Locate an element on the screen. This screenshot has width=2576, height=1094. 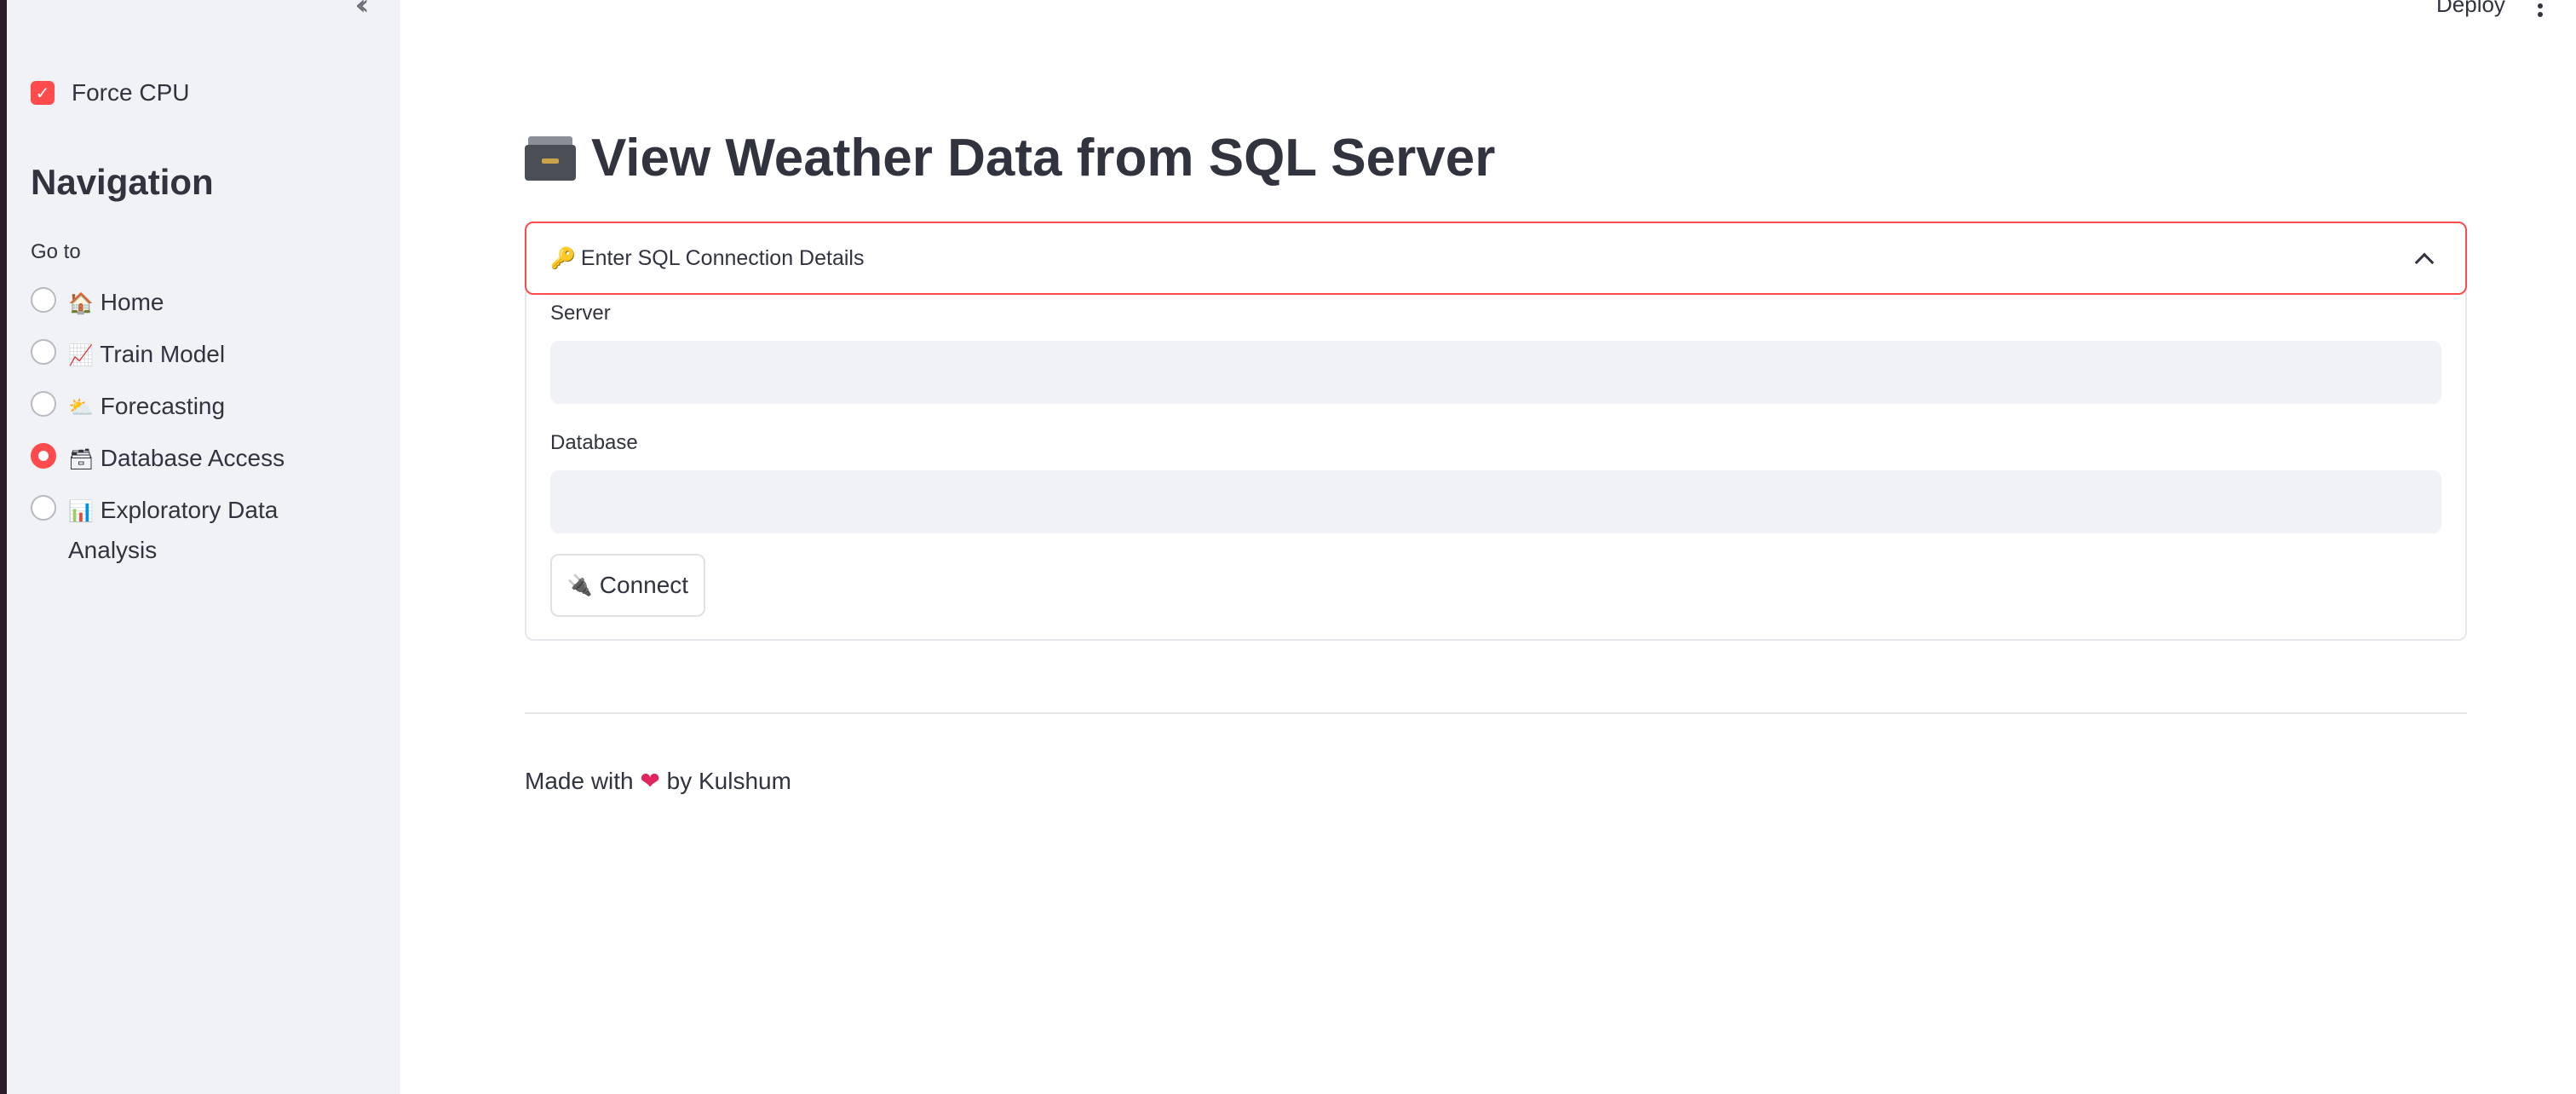
nav-item-train-model: 📈 Train Model is located at coordinates (160, 355).